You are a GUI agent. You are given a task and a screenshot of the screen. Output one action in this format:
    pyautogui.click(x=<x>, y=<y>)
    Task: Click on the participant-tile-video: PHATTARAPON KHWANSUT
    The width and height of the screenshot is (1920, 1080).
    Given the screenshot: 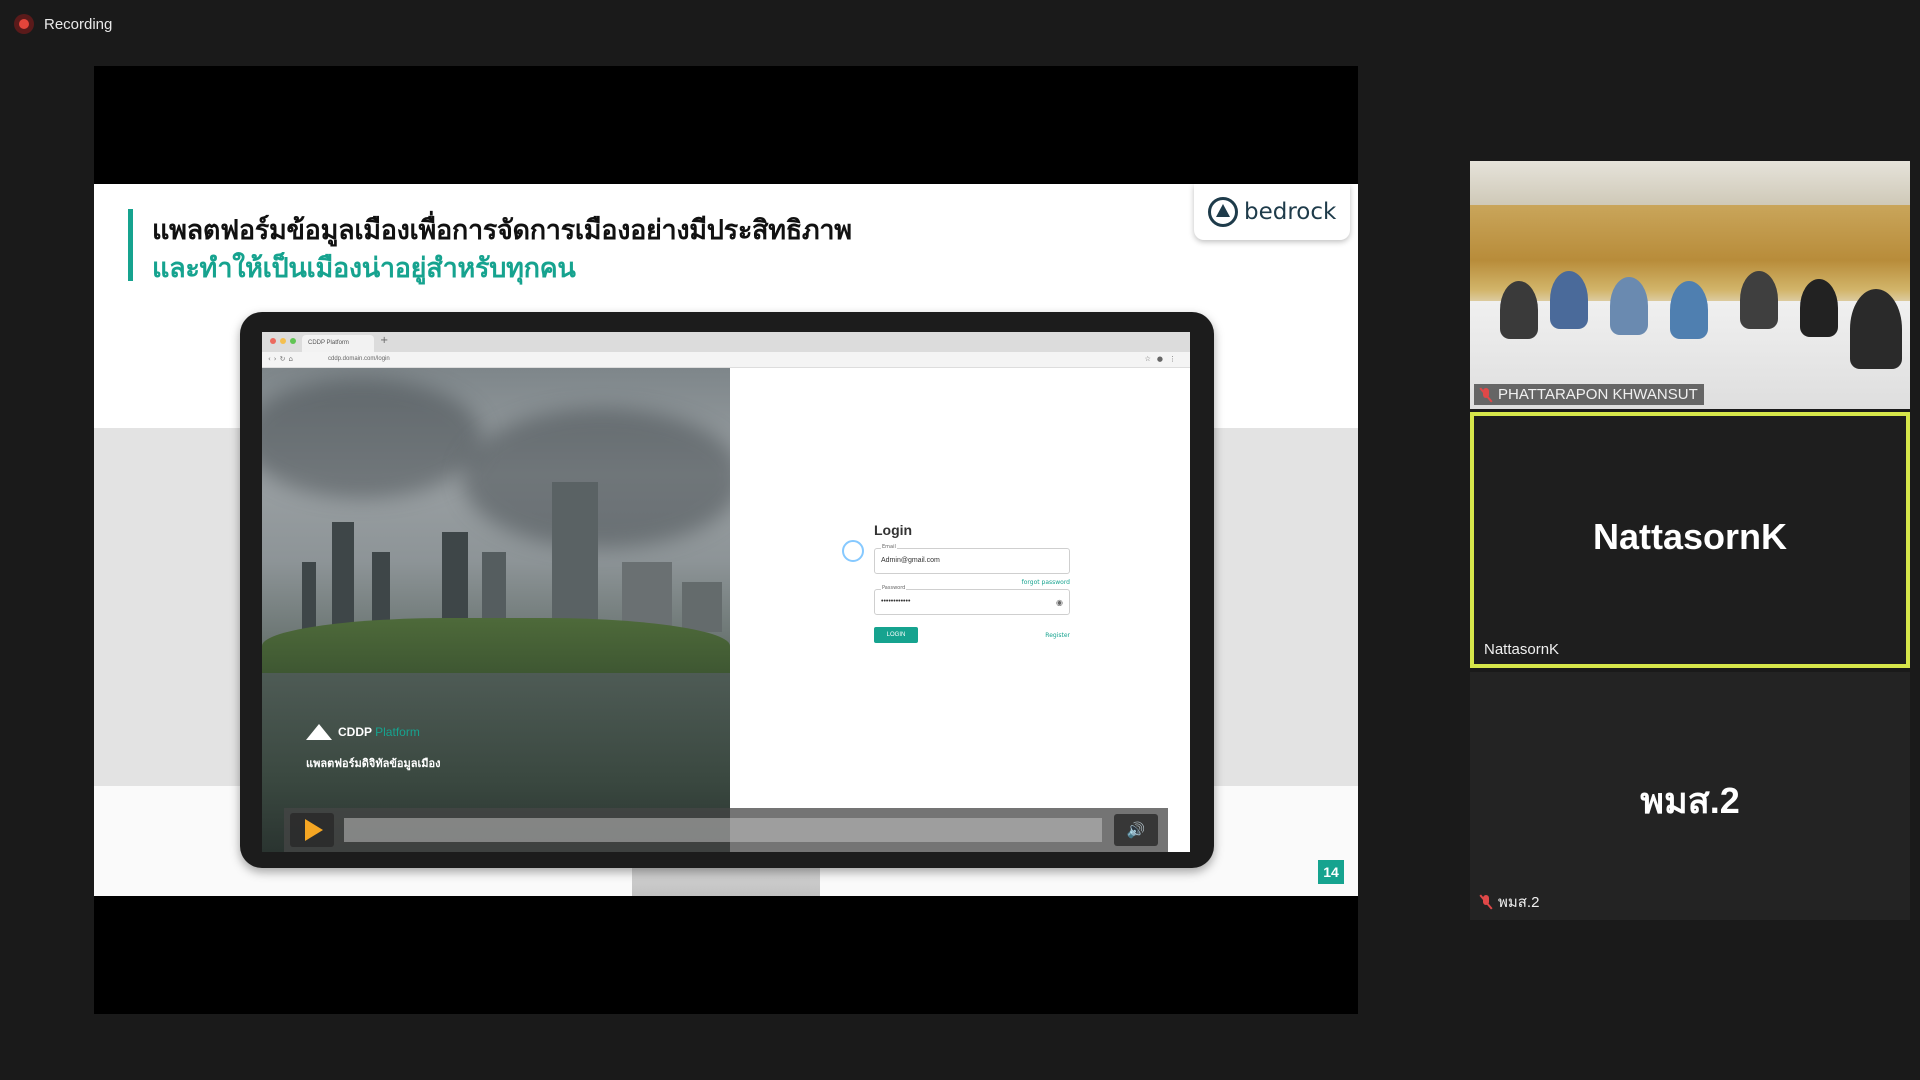 What is the action you would take?
    pyautogui.click(x=1690, y=285)
    